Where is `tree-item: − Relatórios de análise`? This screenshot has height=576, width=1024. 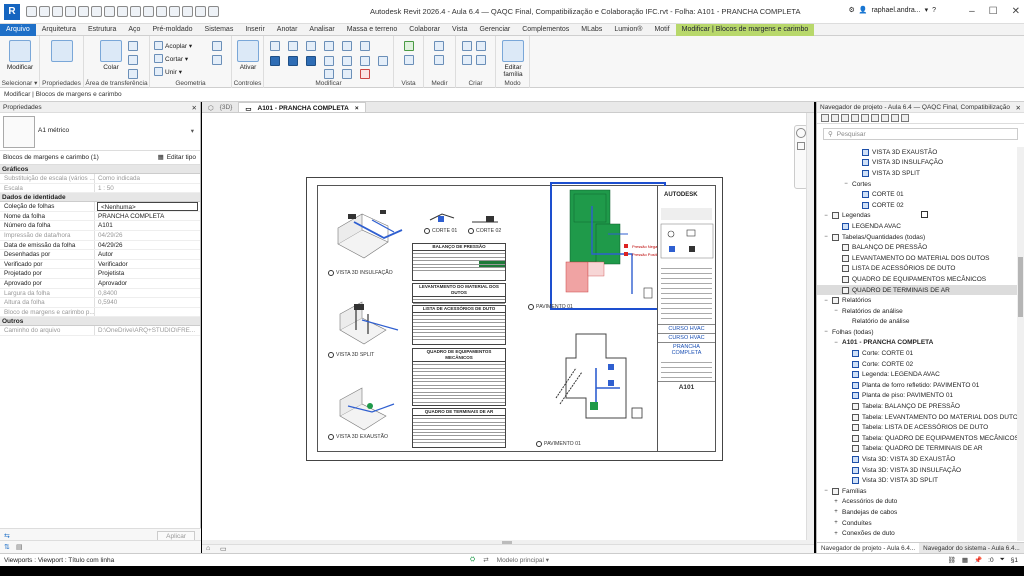
tree-item: − Relatórios de análise is located at coordinates (917, 311).